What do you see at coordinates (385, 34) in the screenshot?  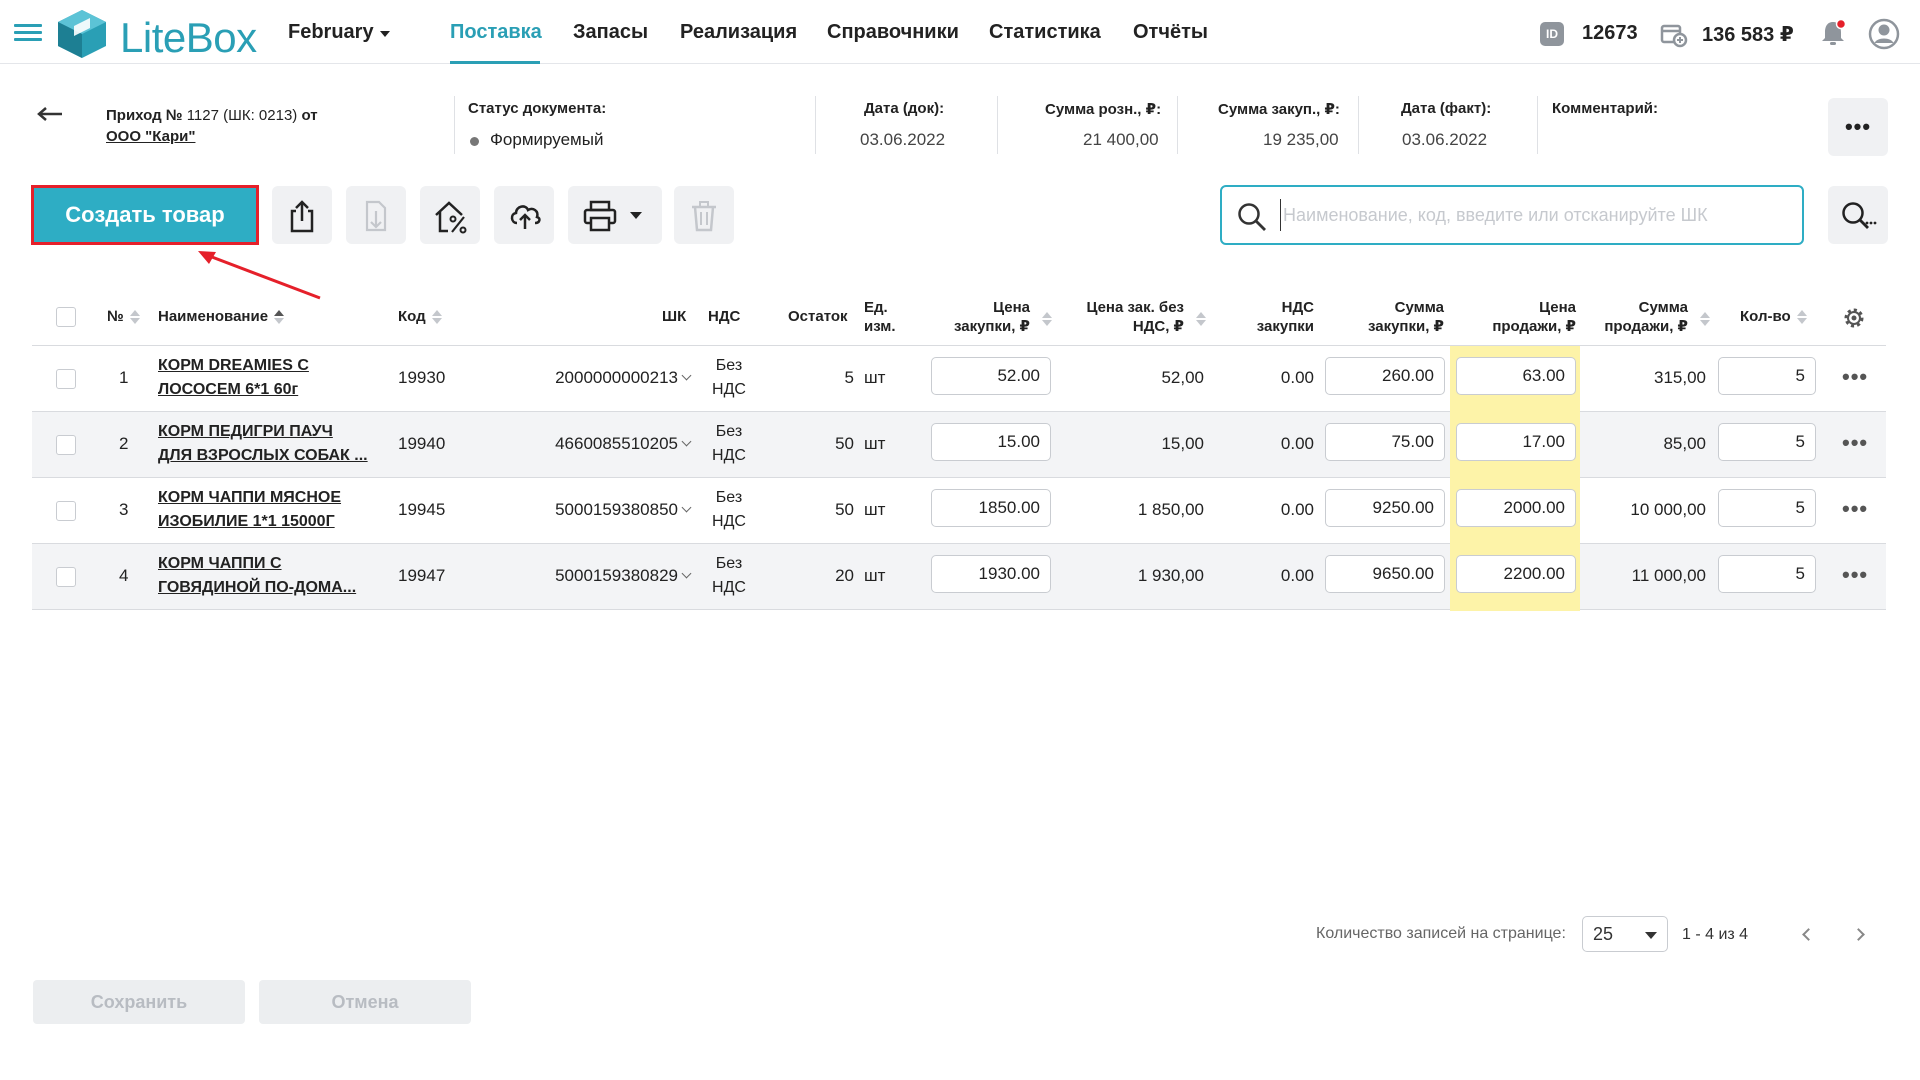 I see `chevron-down-icon` at bounding box center [385, 34].